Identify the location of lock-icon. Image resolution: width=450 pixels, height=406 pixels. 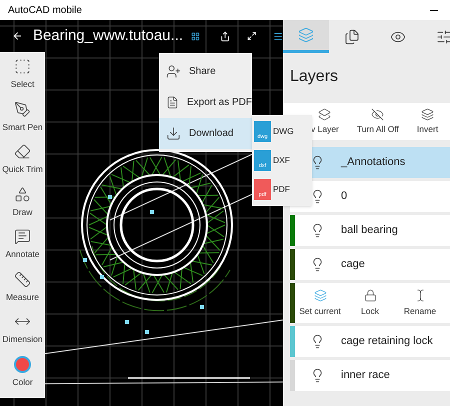
(370, 295).